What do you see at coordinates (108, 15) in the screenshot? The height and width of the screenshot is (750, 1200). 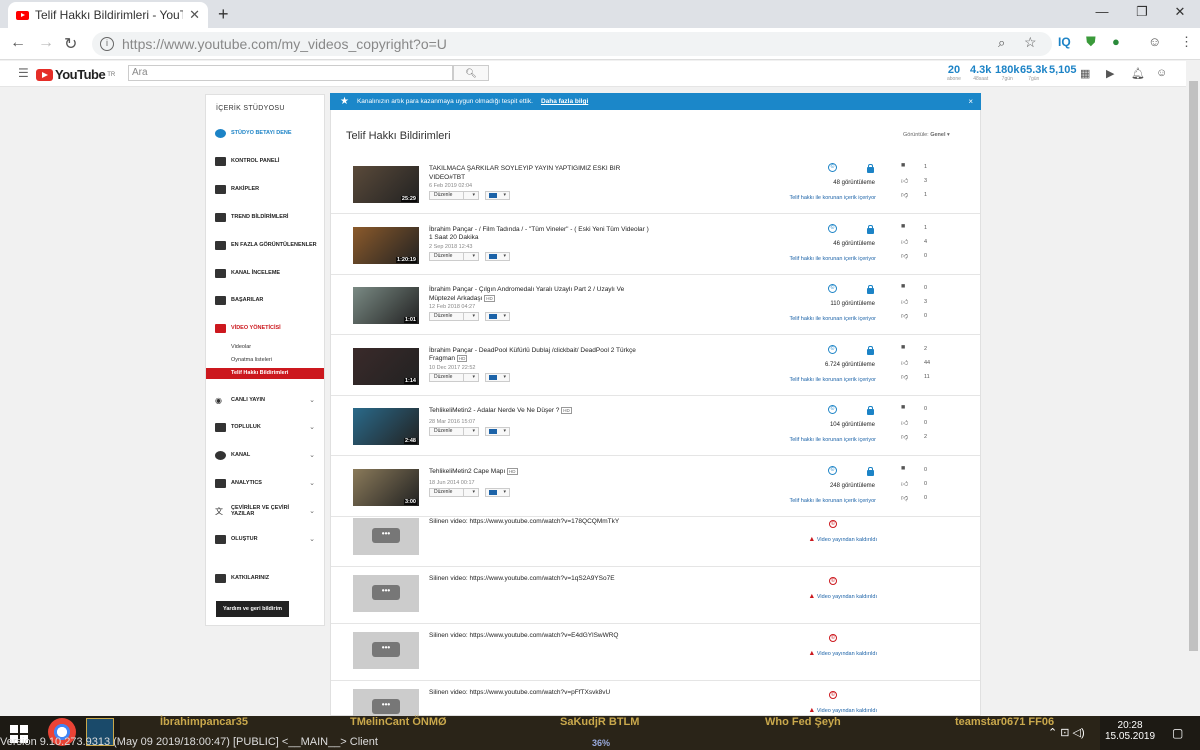 I see `browser-tab: Telif Hakkı Bildirimleri - YouTube ✕` at bounding box center [108, 15].